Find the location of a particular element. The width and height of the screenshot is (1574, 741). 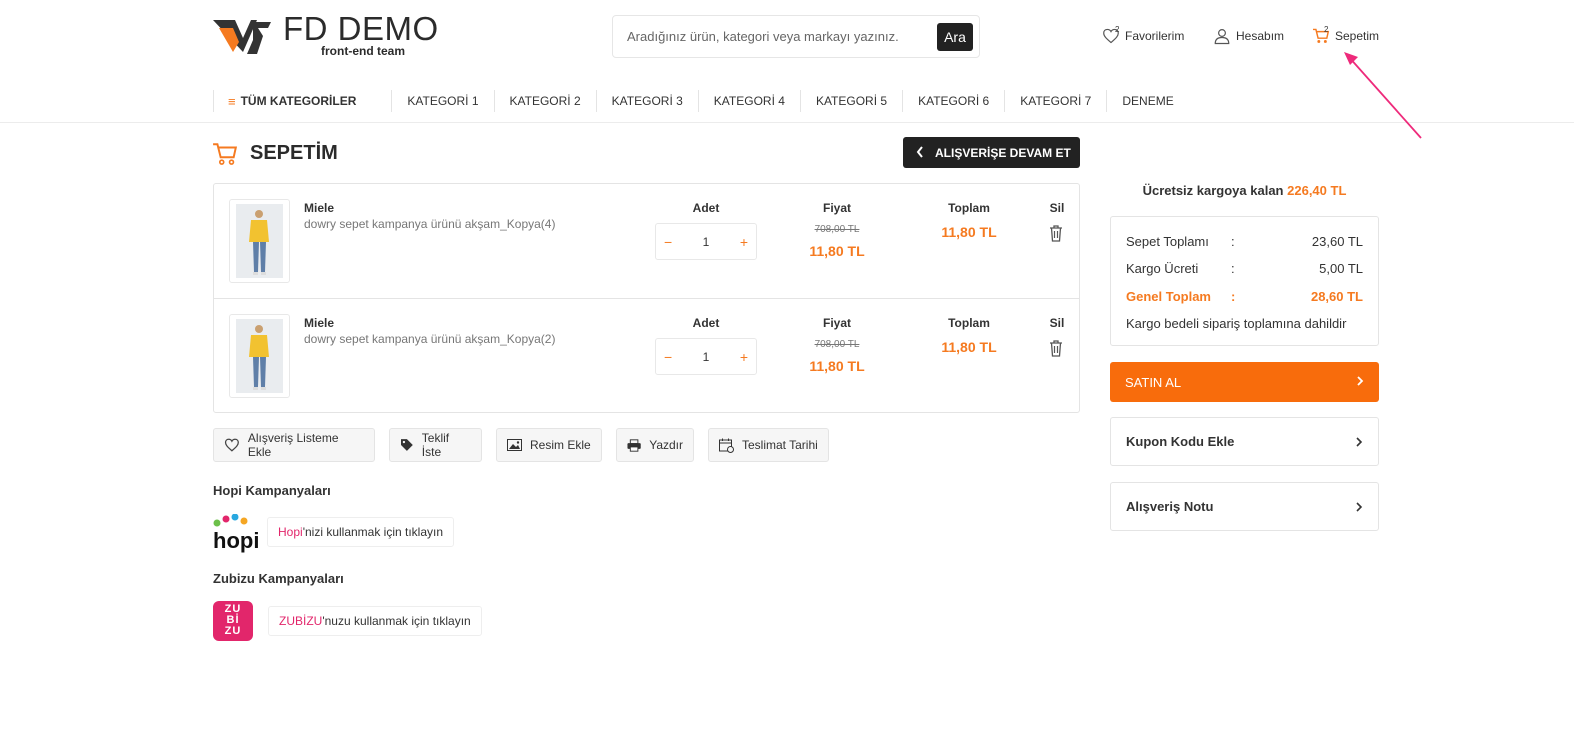

summary-label: Sepet Toplamı is located at coordinates (1167, 241).